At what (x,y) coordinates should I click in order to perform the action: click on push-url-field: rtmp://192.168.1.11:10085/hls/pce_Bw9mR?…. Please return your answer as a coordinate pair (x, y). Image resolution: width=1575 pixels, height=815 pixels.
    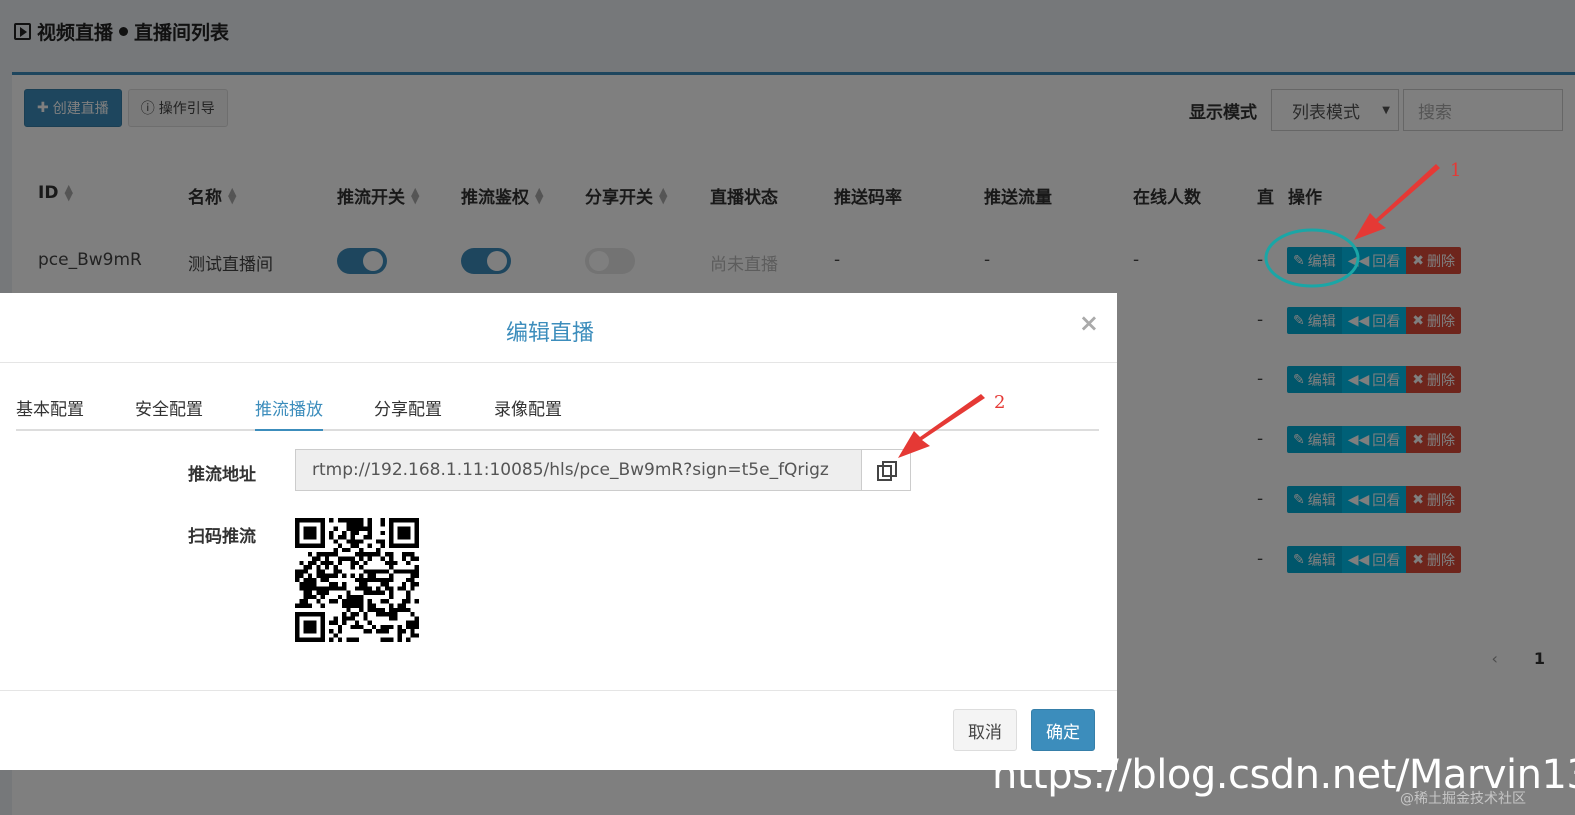
    Looking at the image, I should click on (578, 470).